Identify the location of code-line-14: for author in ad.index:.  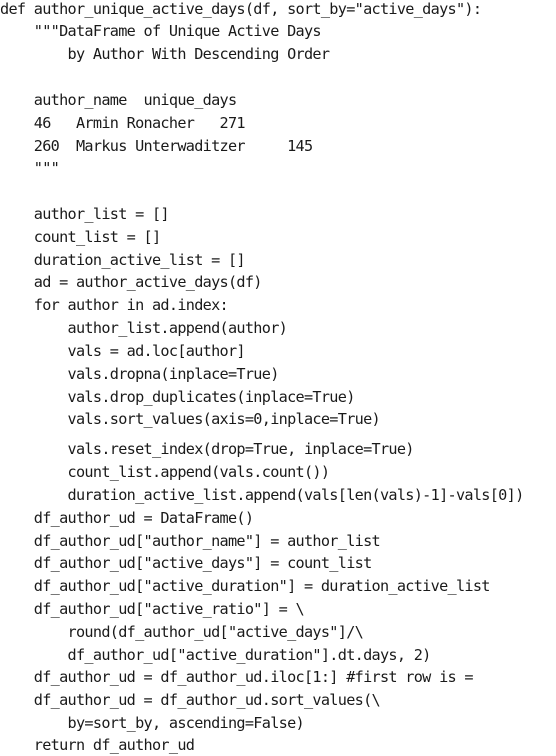
(114, 305).